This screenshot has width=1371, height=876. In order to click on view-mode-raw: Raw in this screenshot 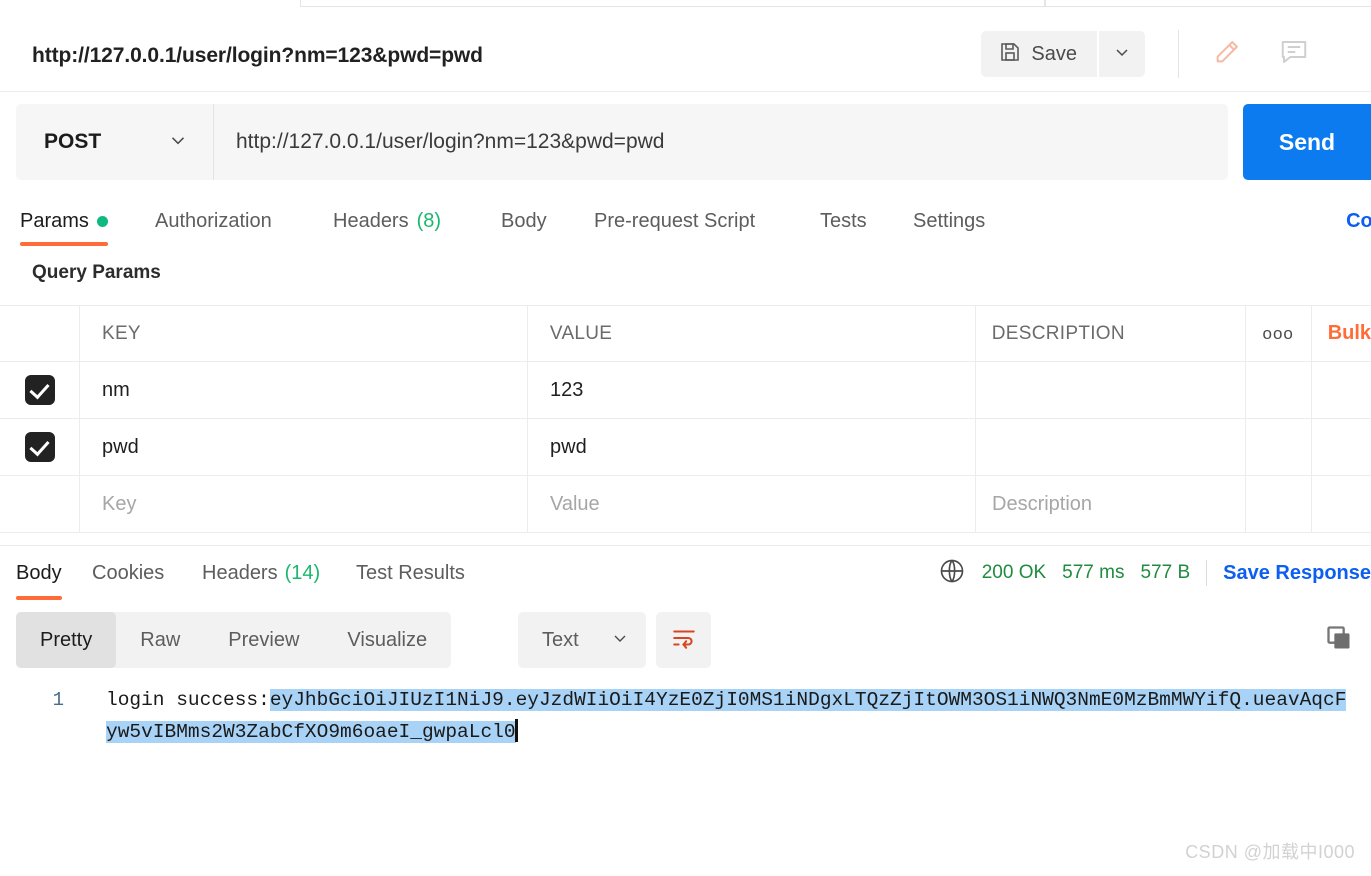, I will do `click(160, 640)`.